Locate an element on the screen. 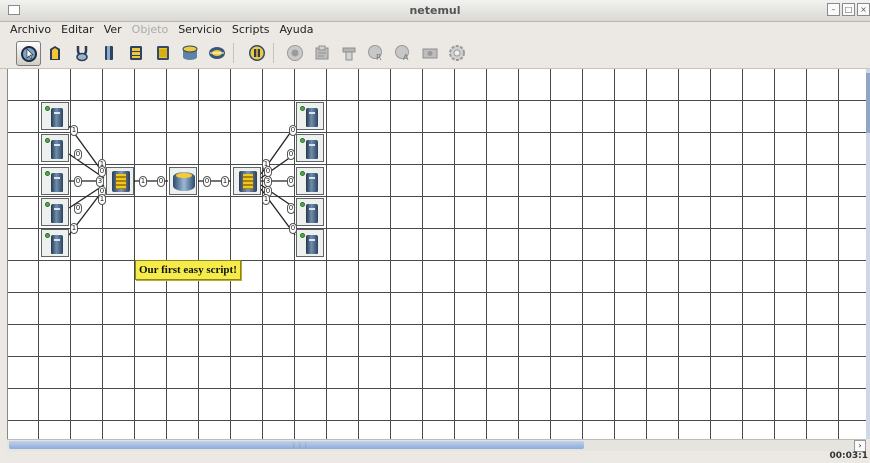  add-switch-button is located at coordinates (162, 52).